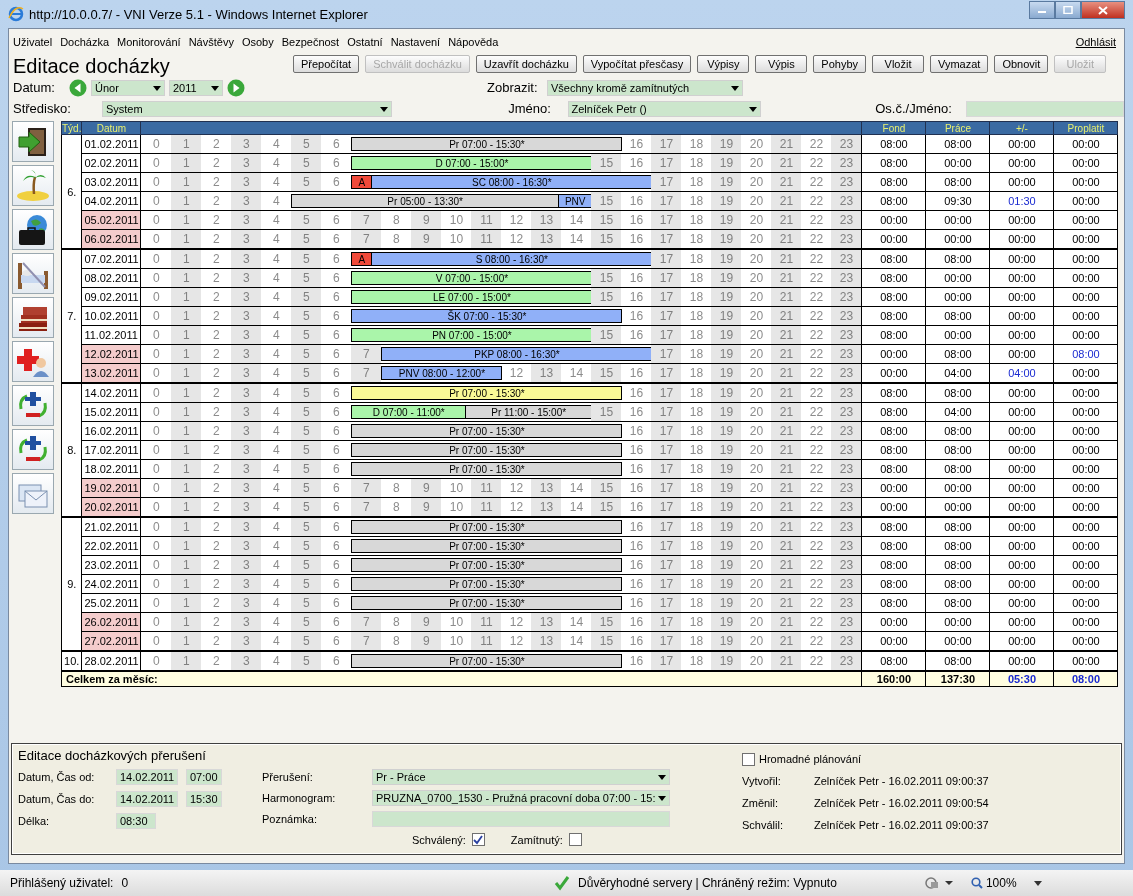 The width and height of the screenshot is (1133, 896). I want to click on dropdown-arrow-icon, so click(157, 88).